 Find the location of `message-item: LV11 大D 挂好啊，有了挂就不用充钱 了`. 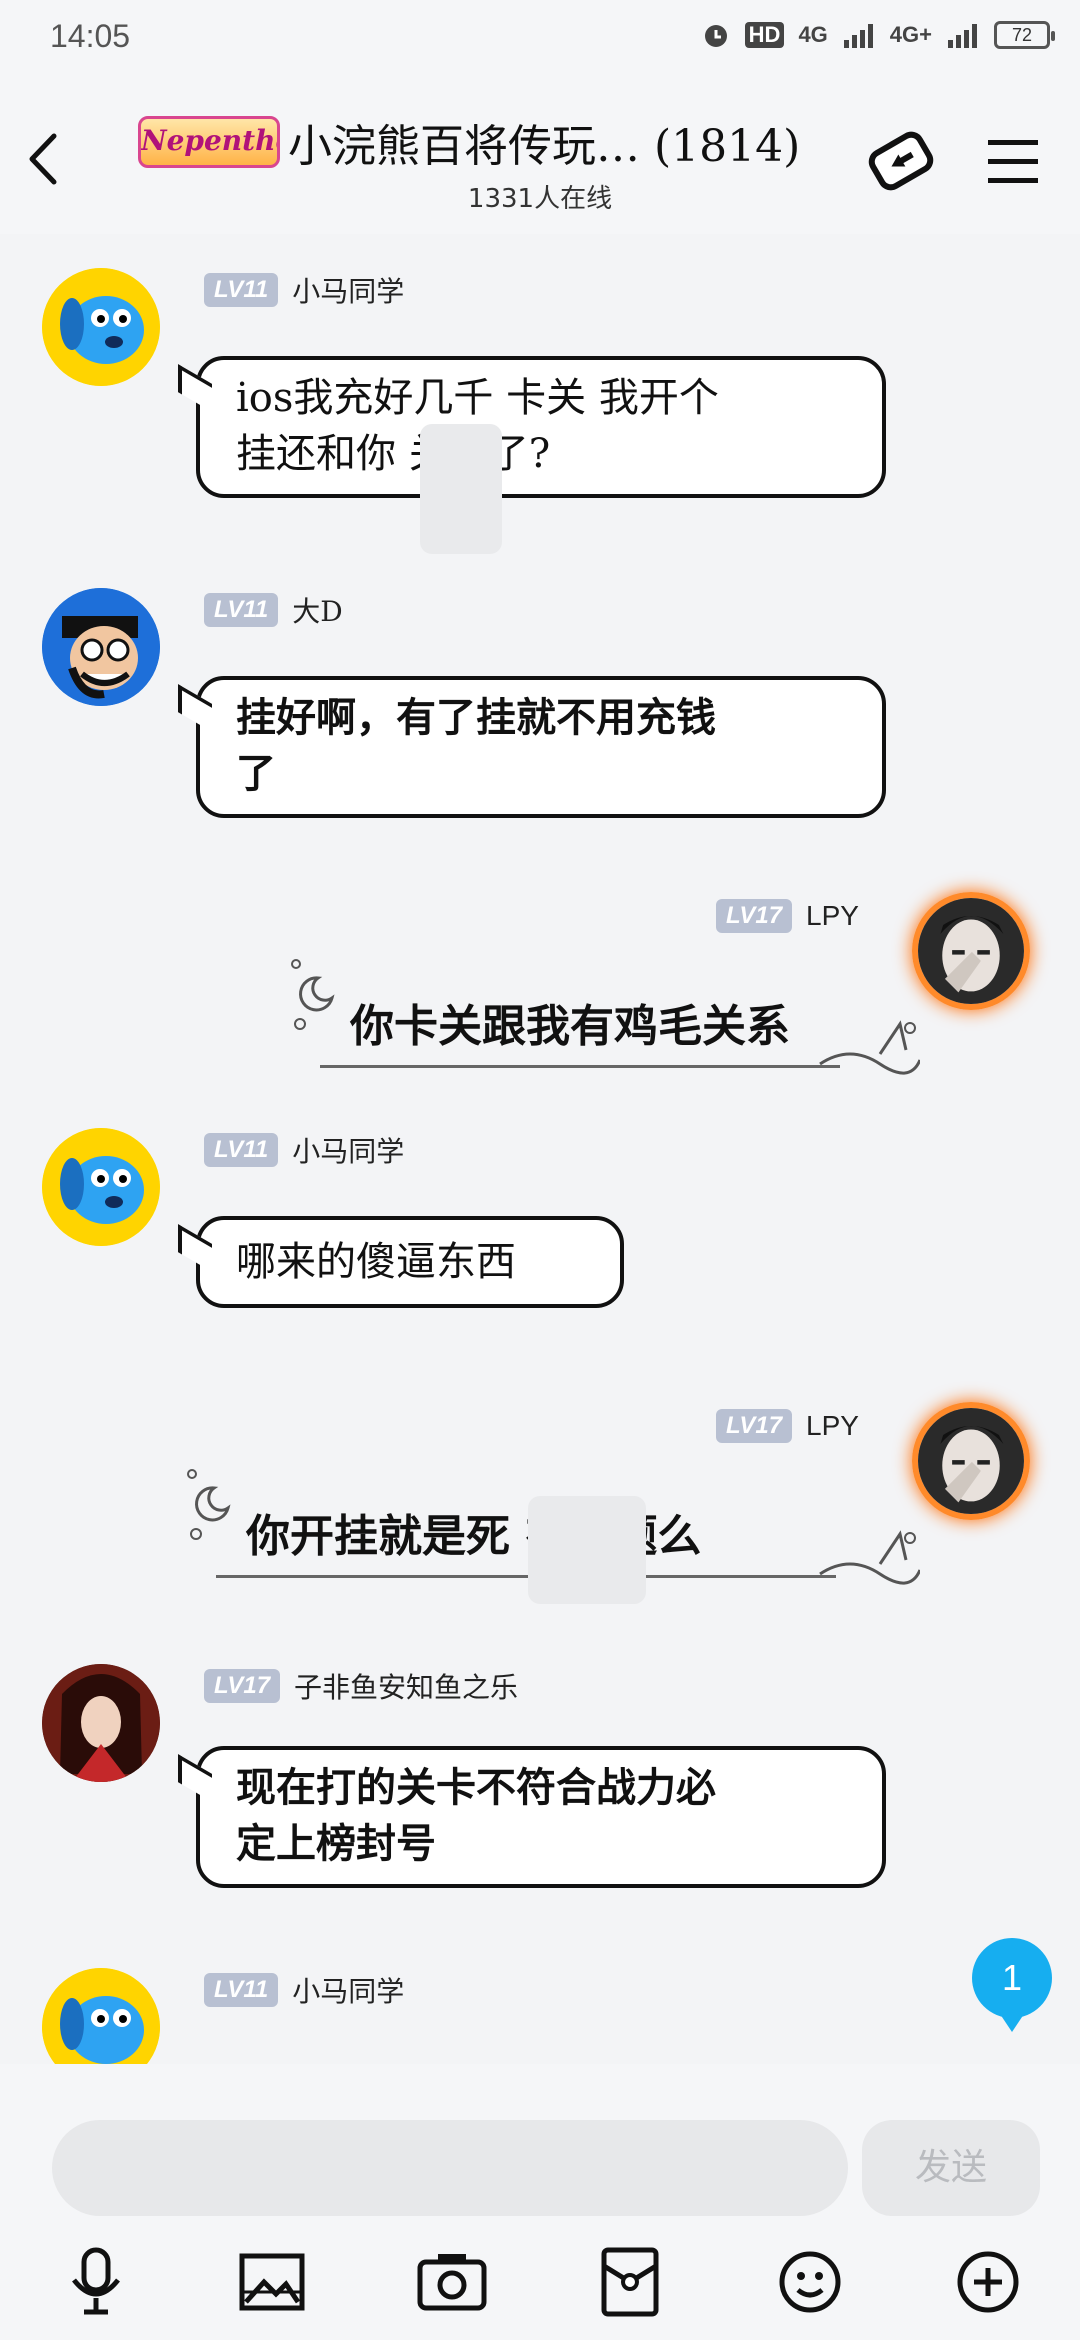

message-item: LV11 大D 挂好啊，有了挂就不用充钱 了 is located at coordinates (540, 686).